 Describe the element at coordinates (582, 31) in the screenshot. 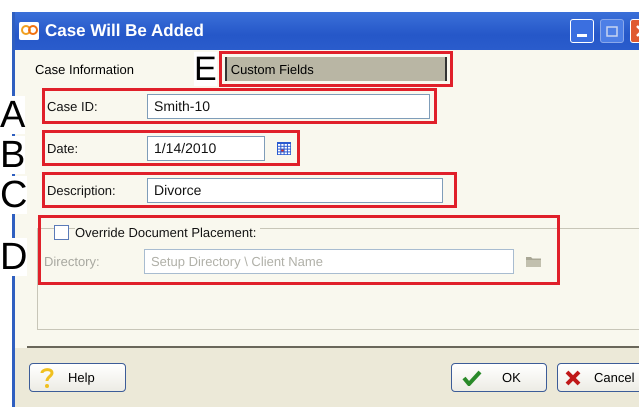

I see `minimize-button` at that location.